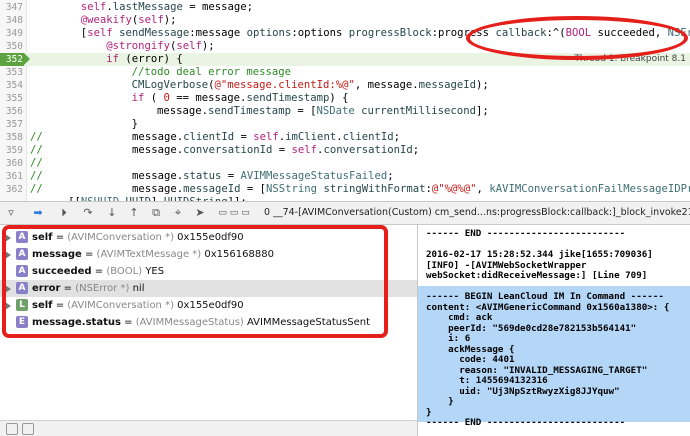 The image size is (690, 436). Describe the element at coordinates (14, 72) in the screenshot. I see `line-number: 353` at that location.